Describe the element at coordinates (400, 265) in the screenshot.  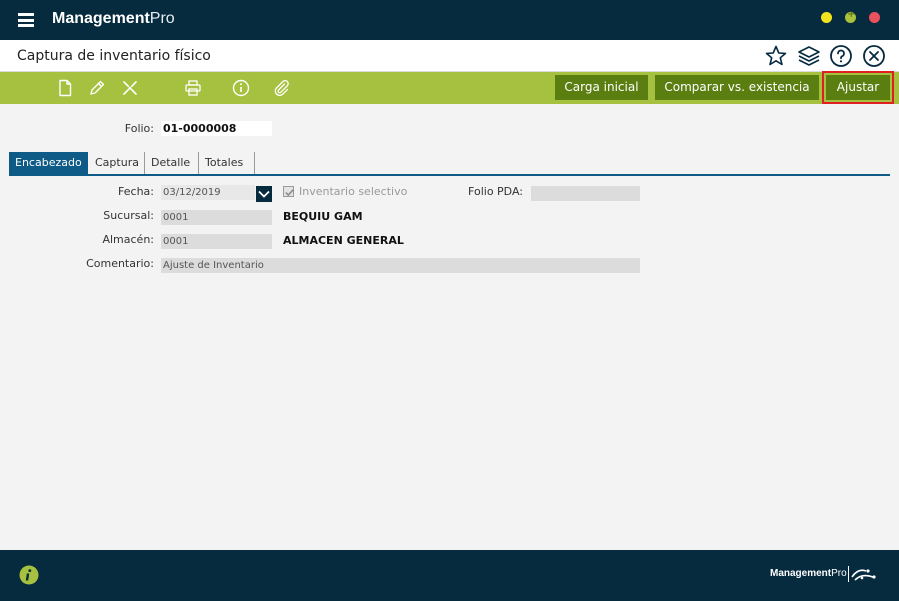
I see `comentario-field: Ajuste de Inventario` at that location.